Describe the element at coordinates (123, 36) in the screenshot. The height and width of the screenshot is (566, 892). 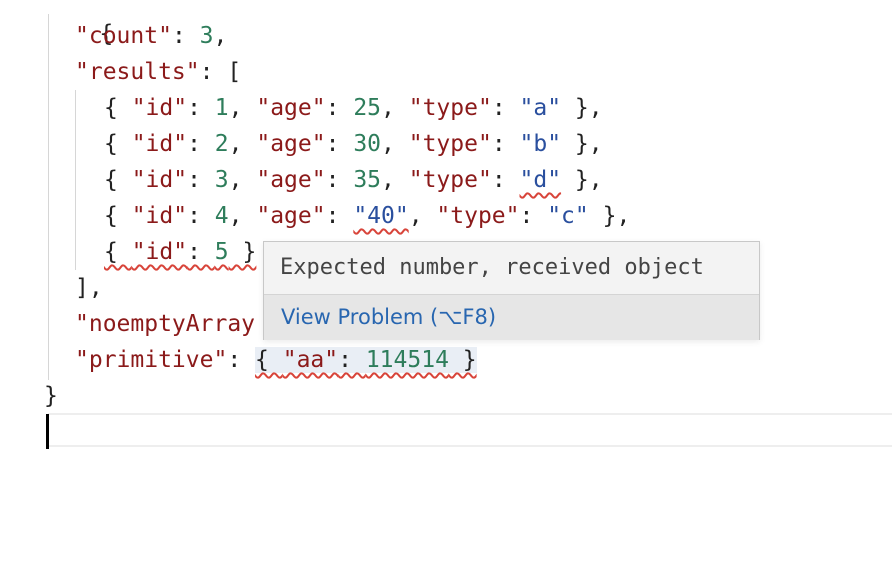
I see `count-key: "count"` at that location.